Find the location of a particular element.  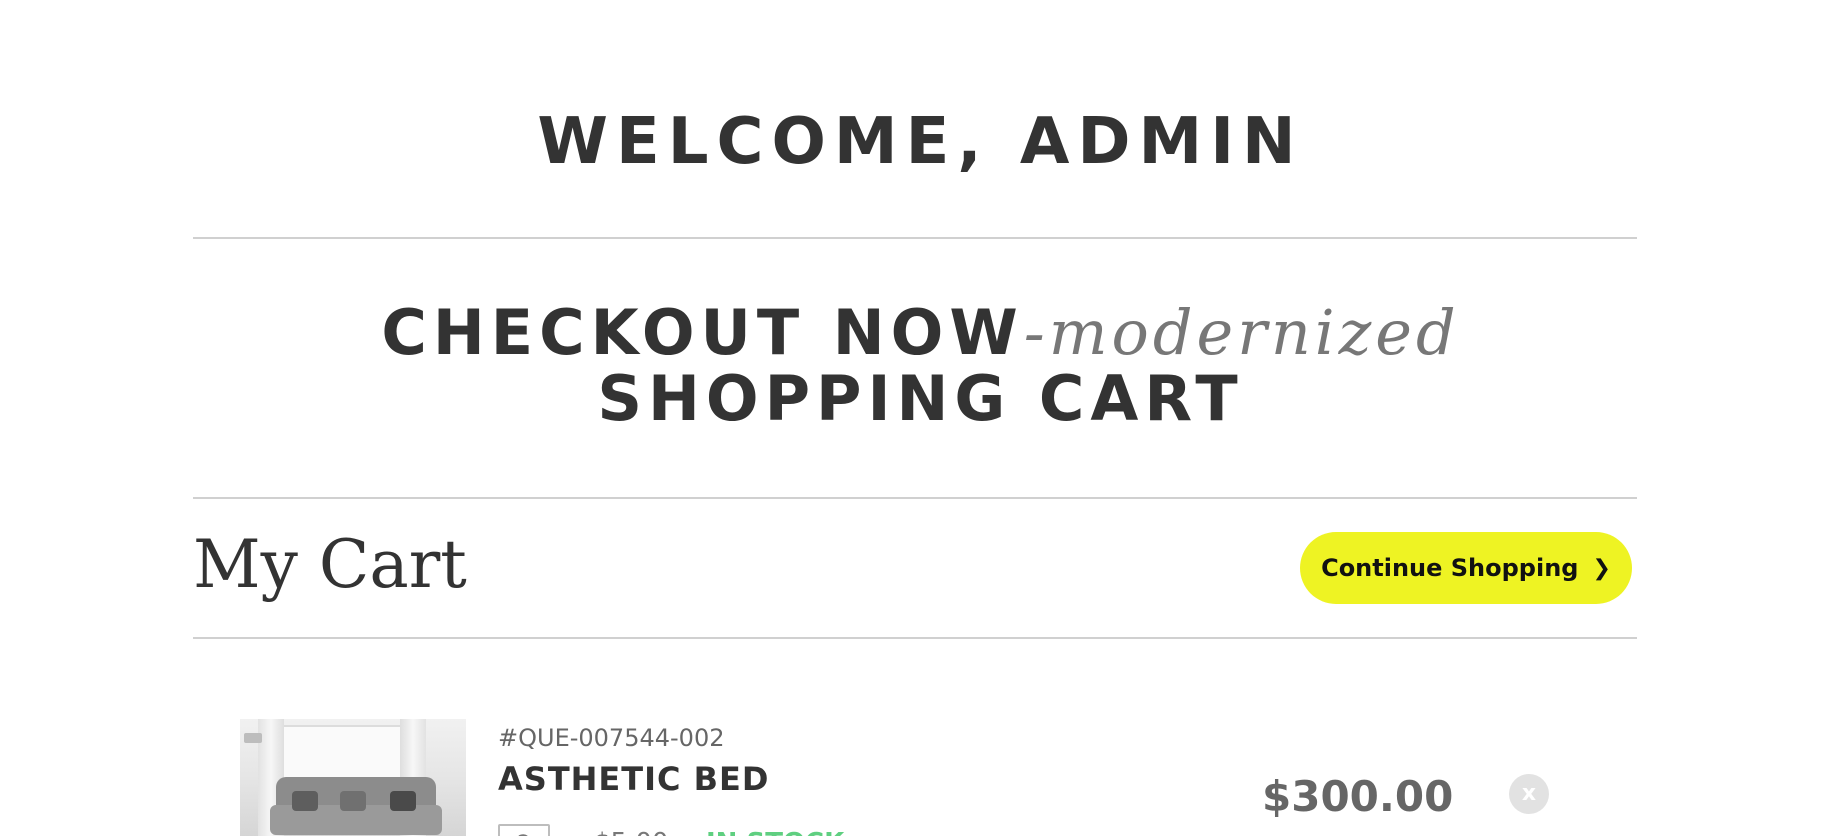

product-image is located at coordinates (353, 777).